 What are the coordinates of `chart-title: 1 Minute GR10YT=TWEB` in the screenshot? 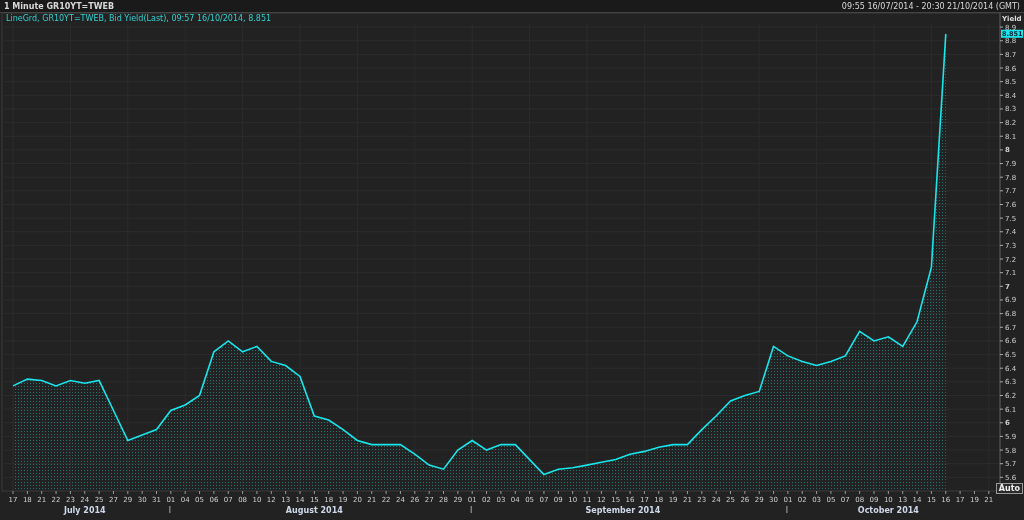 It's located at (59, 6).